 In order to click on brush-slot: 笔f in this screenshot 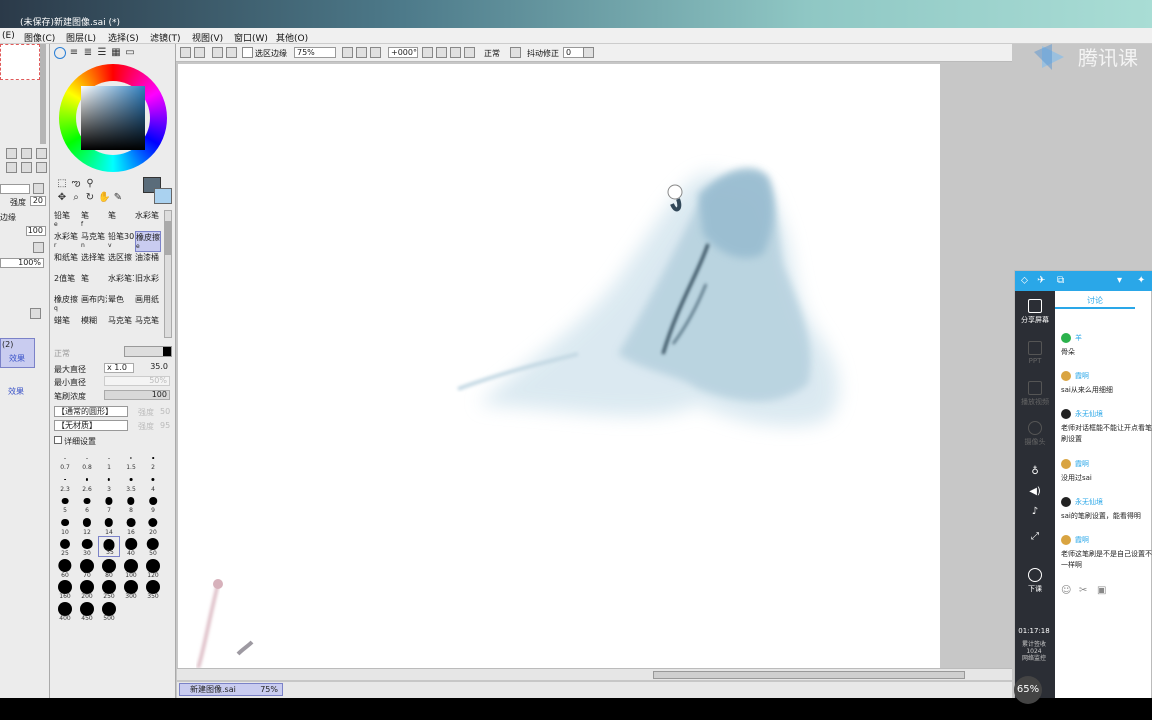, I will do `click(94, 220)`.